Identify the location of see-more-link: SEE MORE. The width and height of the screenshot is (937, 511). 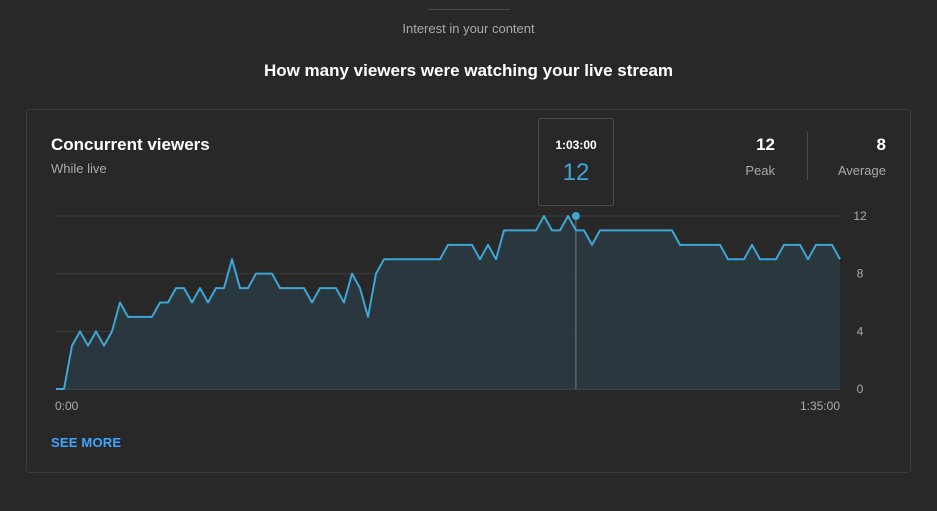
(86, 442).